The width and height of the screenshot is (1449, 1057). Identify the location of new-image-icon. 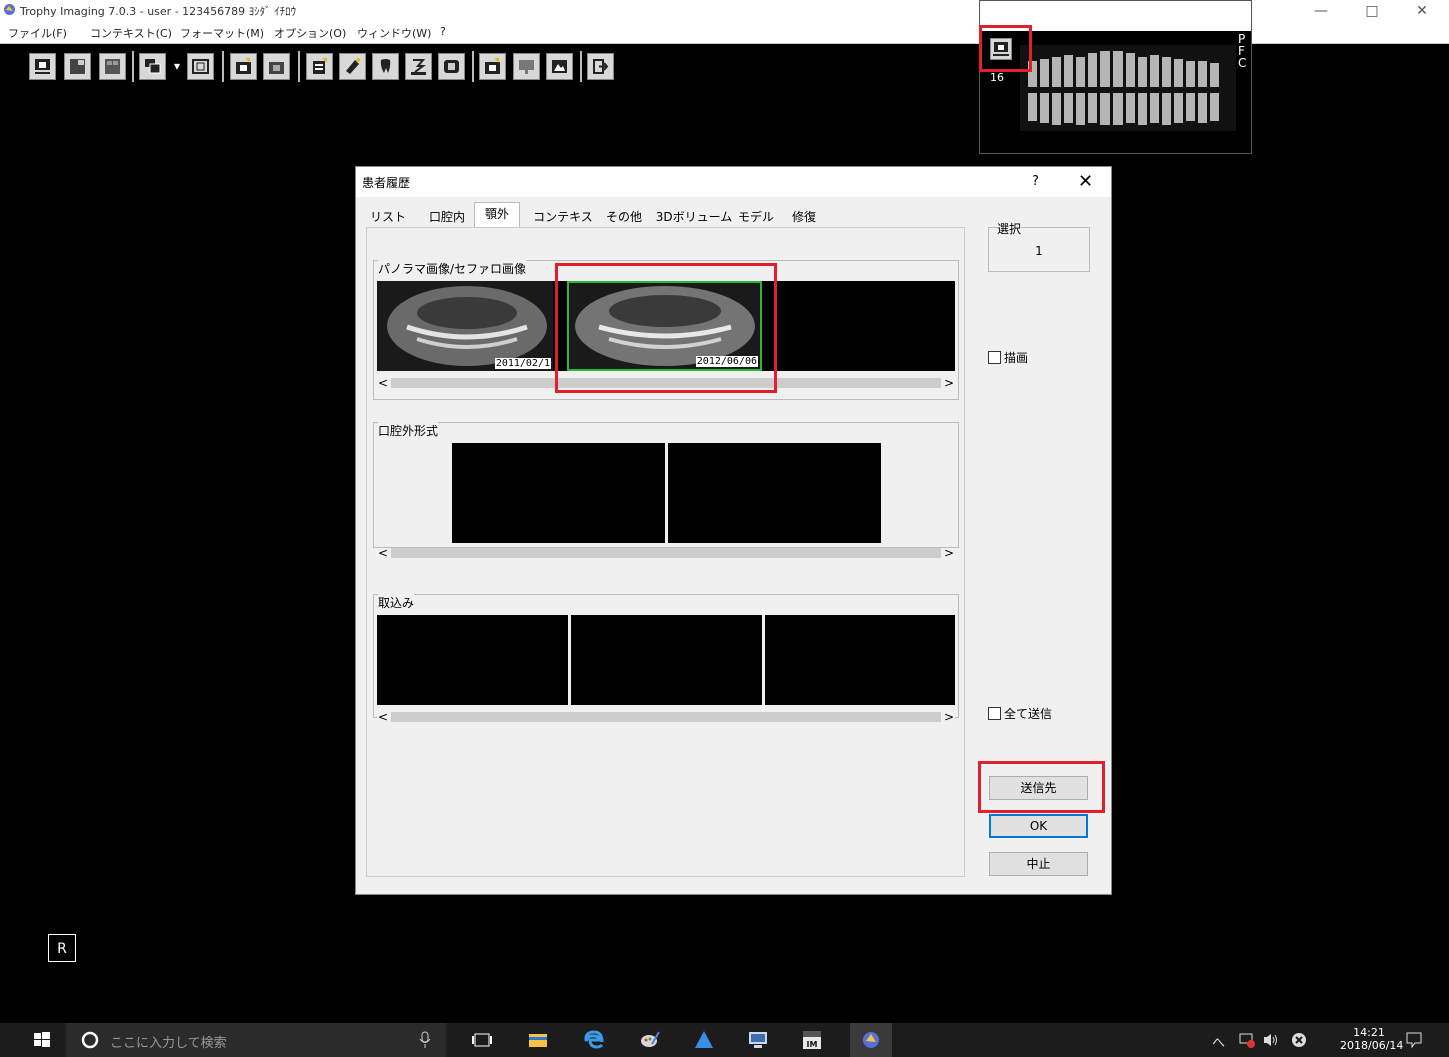
(243, 66).